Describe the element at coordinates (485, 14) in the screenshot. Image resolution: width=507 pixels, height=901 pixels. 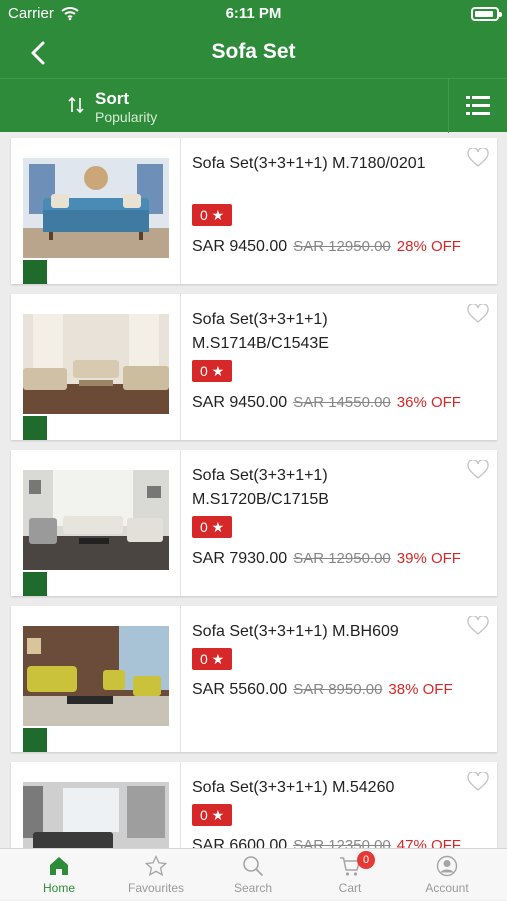
I see `battery-icon` at that location.